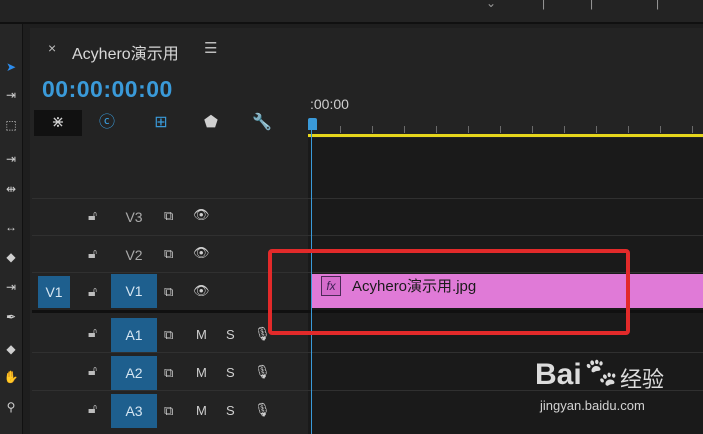 The width and height of the screenshot is (703, 434). I want to click on hand-icon: ✋, so click(11, 377).